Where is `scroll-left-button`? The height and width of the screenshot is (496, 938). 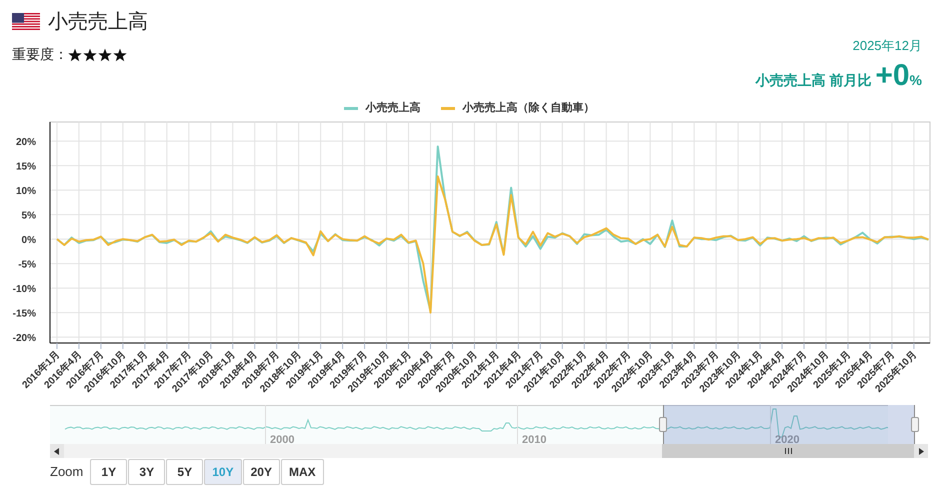
scroll-left-button is located at coordinates (57, 451).